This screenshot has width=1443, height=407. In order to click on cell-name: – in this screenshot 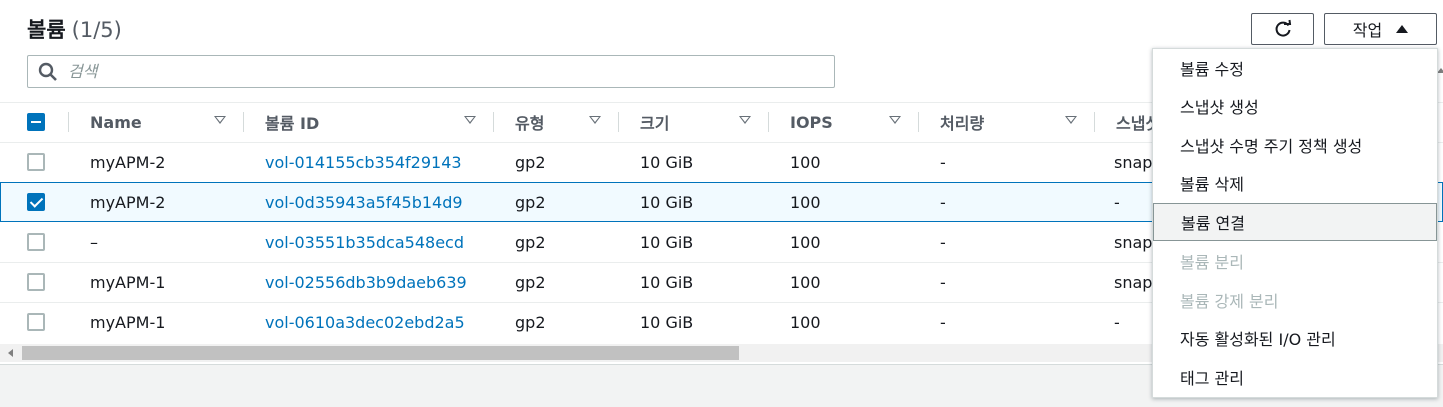, I will do `click(94, 242)`.